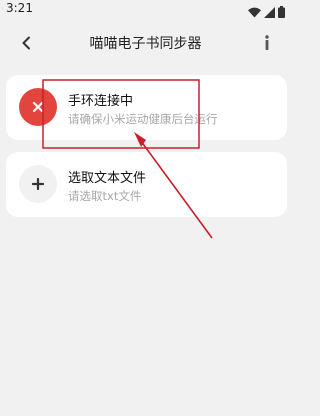 This screenshot has height=416, width=320. I want to click on info-button, so click(267, 44).